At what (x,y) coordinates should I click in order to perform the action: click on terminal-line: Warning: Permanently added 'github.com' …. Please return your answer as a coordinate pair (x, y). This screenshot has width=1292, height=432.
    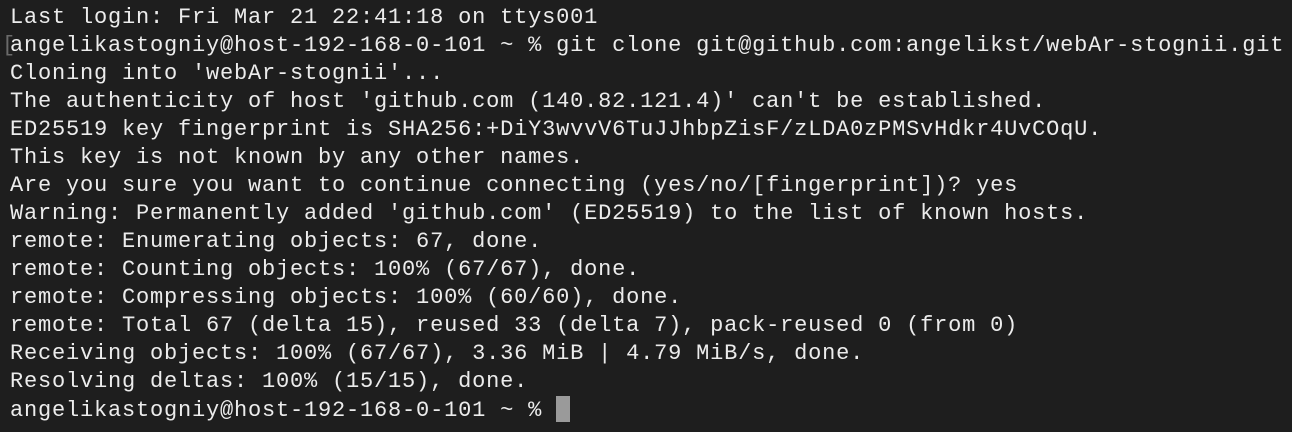
    Looking at the image, I should click on (549, 213).